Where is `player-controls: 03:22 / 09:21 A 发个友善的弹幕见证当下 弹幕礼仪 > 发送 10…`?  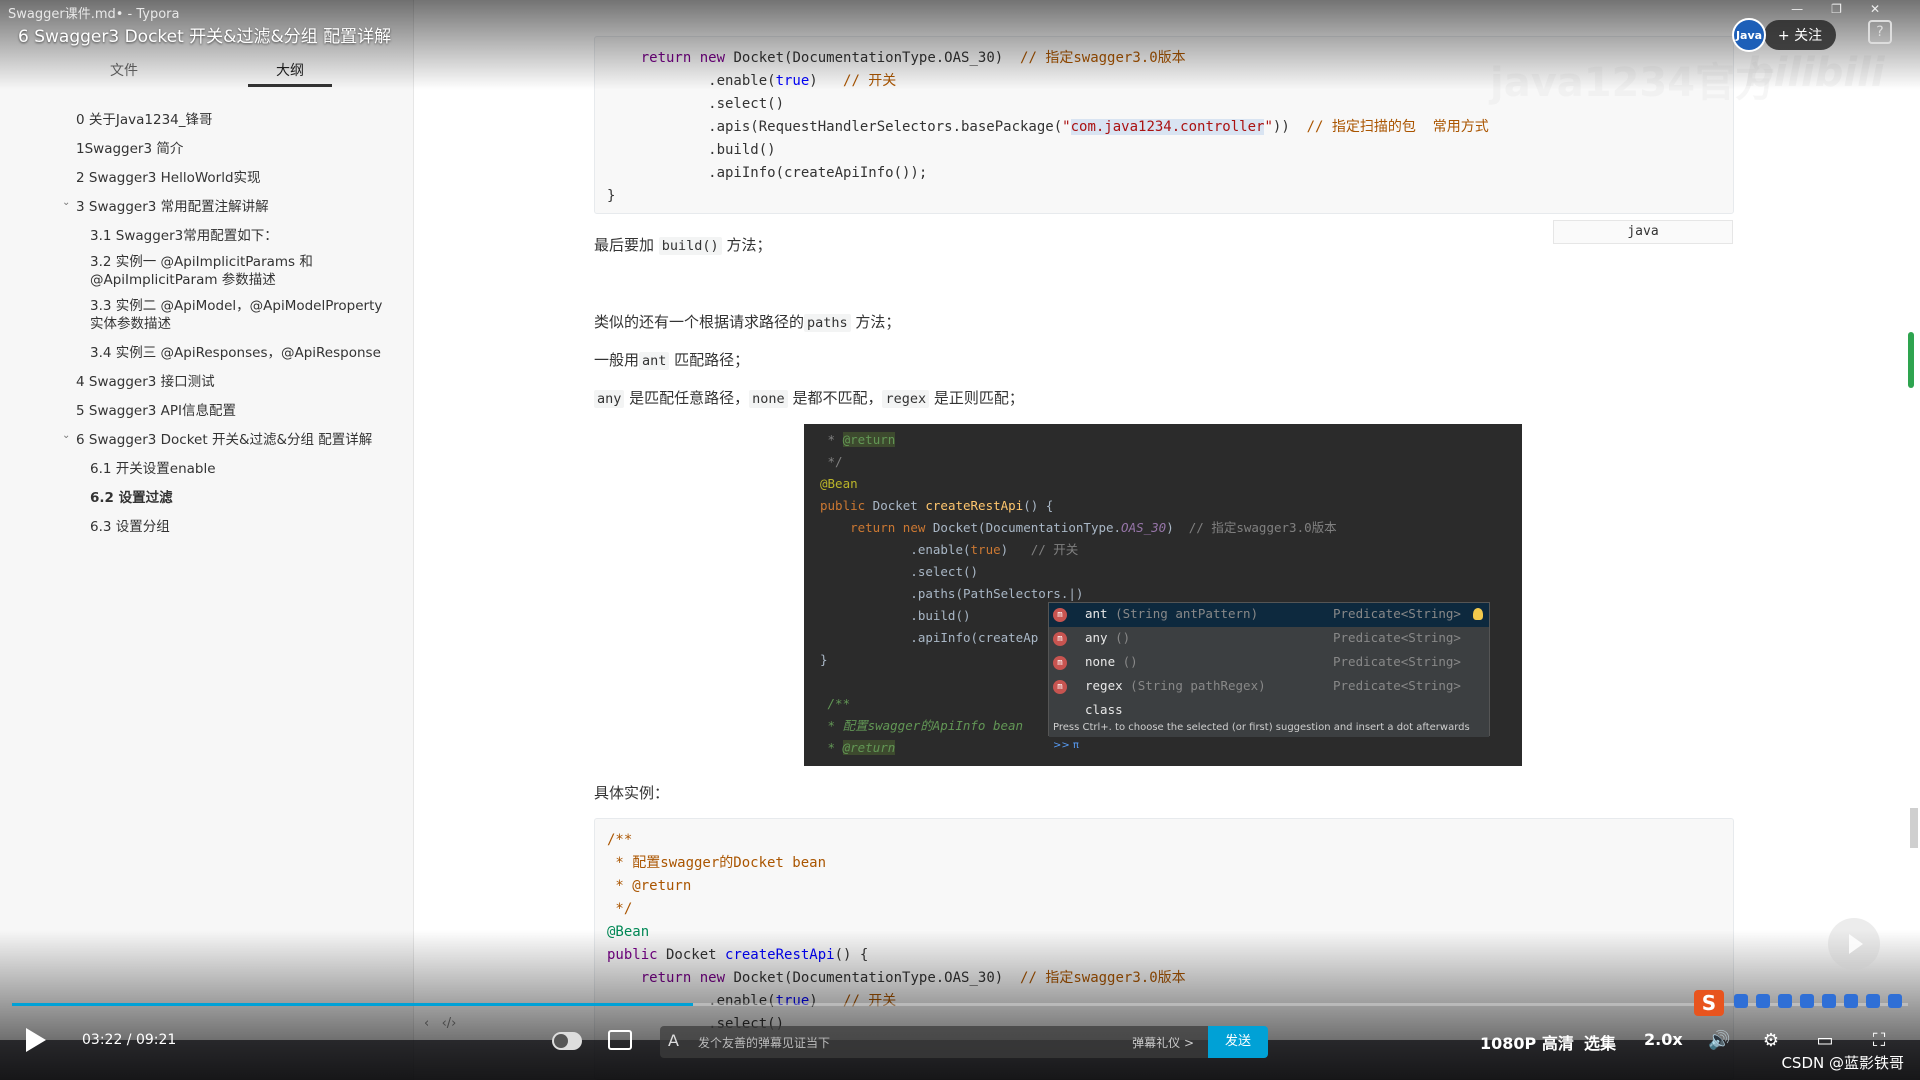 player-controls: 03:22 / 09:21 A 发个友善的弹幕见证当下 弹幕礼仪 > 发送 10… is located at coordinates (960, 1042).